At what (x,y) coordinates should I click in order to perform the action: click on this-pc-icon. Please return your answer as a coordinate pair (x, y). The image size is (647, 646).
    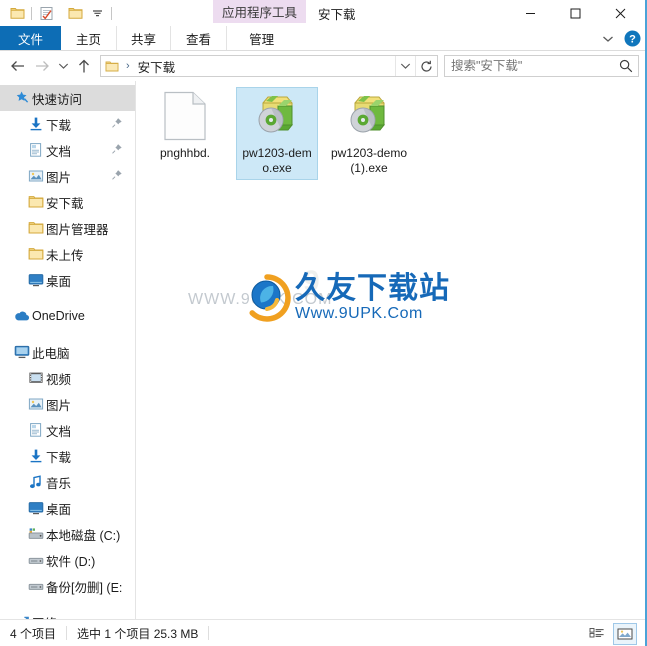
    Looking at the image, I should click on (22, 352).